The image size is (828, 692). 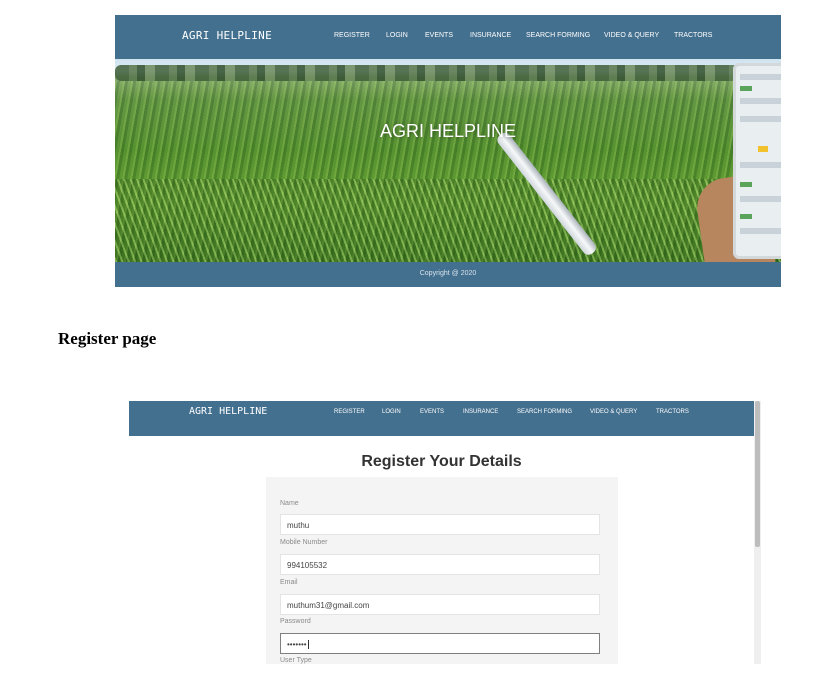 I want to click on rice-field-foreground, so click(x=448, y=220).